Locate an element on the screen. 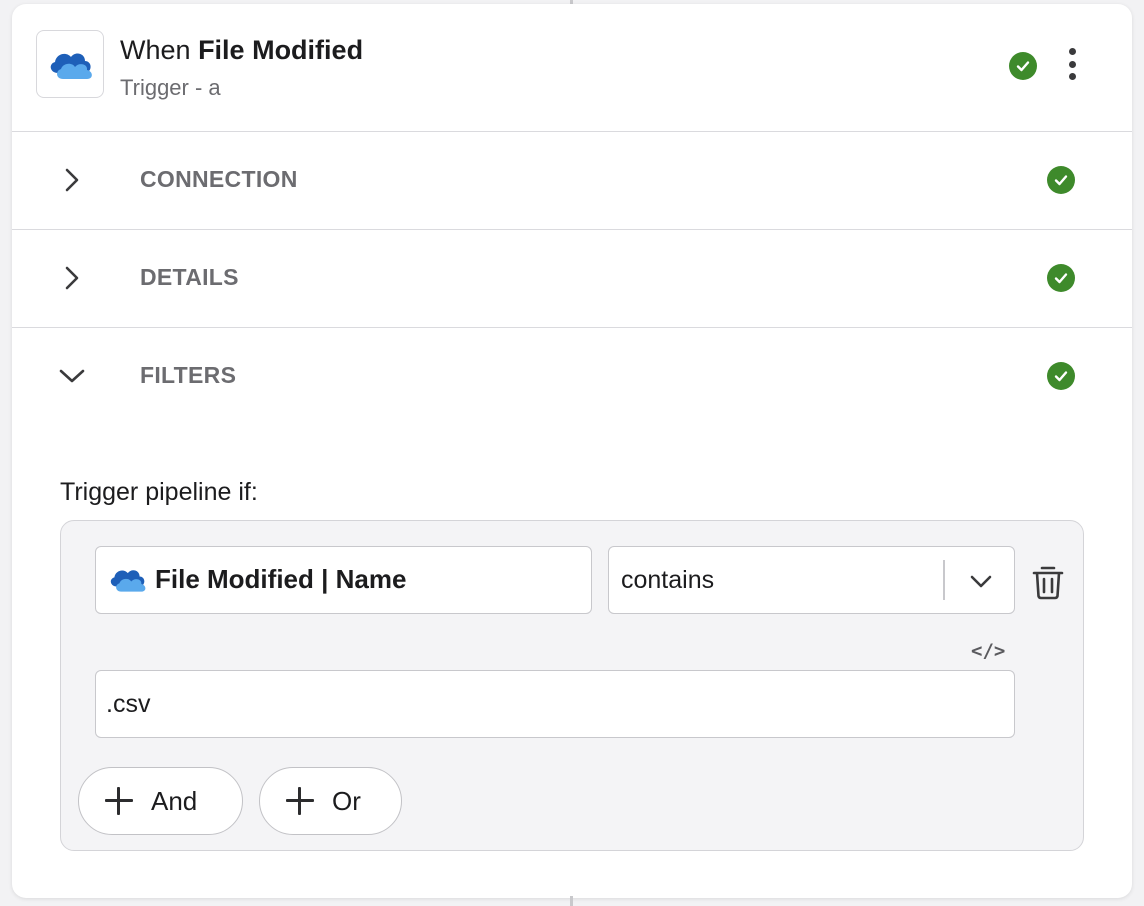 The height and width of the screenshot is (906, 1144). filter-field-label: File Modified | Name is located at coordinates (281, 579).